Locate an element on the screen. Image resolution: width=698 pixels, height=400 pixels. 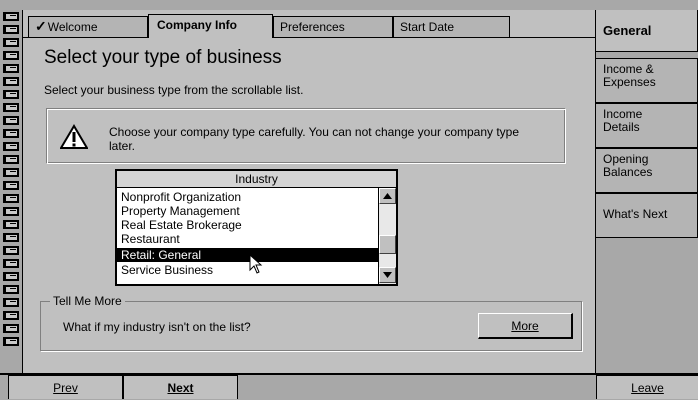
industry-scrollbar is located at coordinates (387, 236).